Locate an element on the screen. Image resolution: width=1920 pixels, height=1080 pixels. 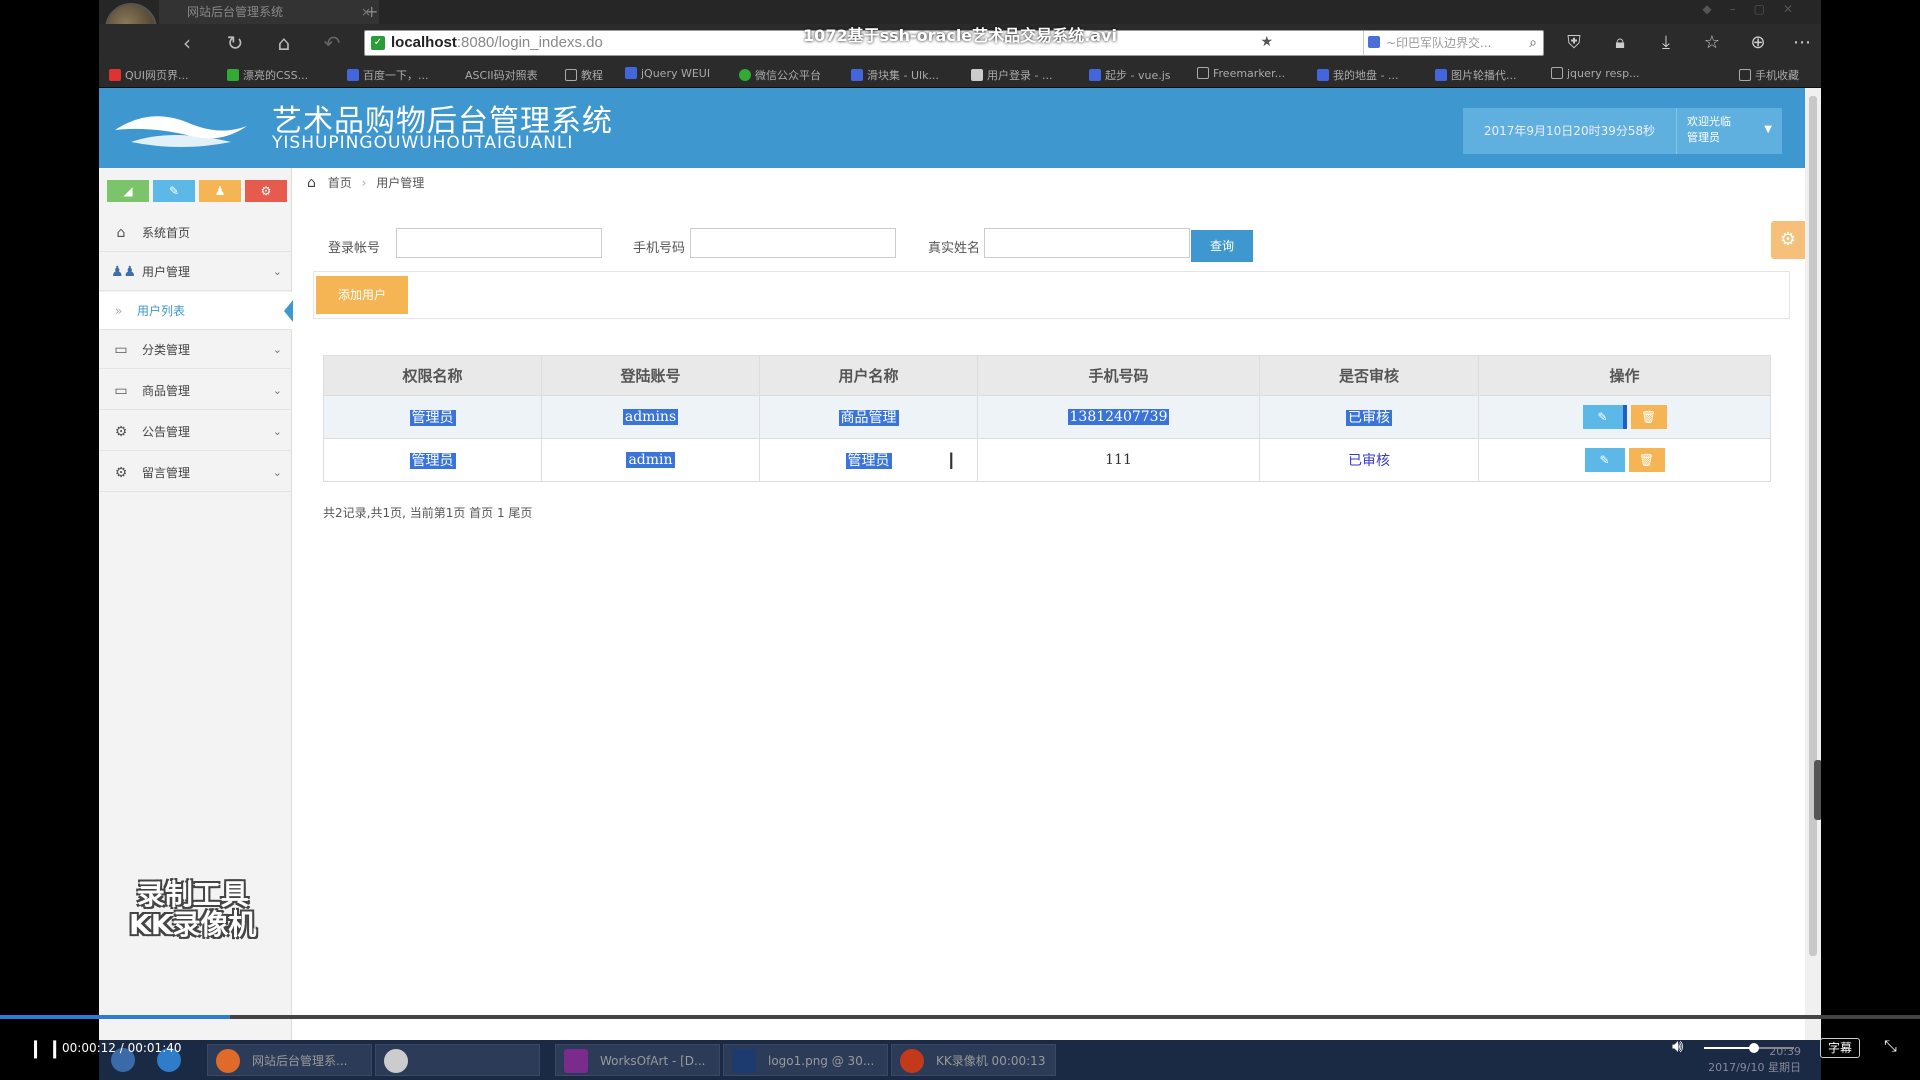
users-quick-icon: ♟ is located at coordinates (220, 191).